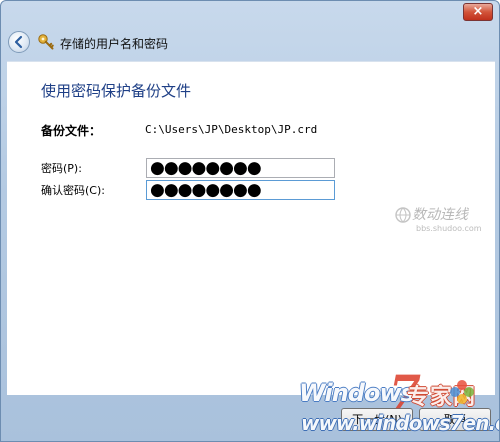 The height and width of the screenshot is (442, 500). I want to click on watermark-globe-icon, so click(403, 215).